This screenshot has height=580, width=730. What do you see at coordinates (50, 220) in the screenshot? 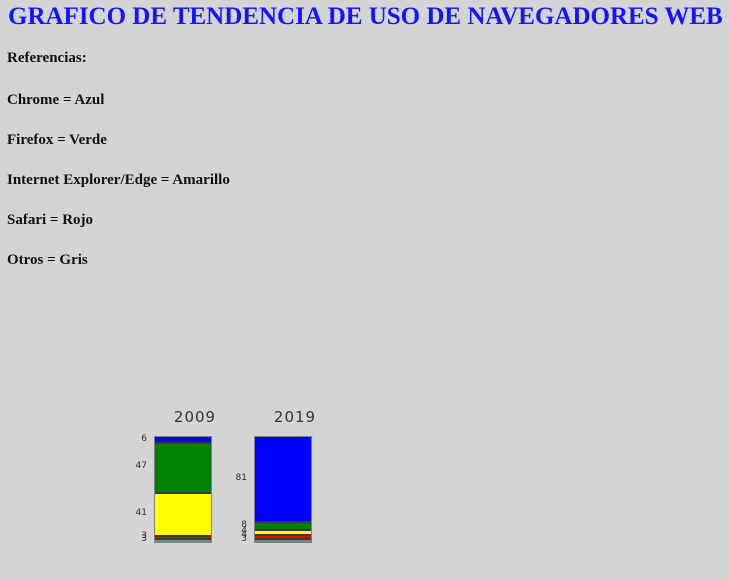
I see `legend-entry-safari: Safari = Rojo` at bounding box center [50, 220].